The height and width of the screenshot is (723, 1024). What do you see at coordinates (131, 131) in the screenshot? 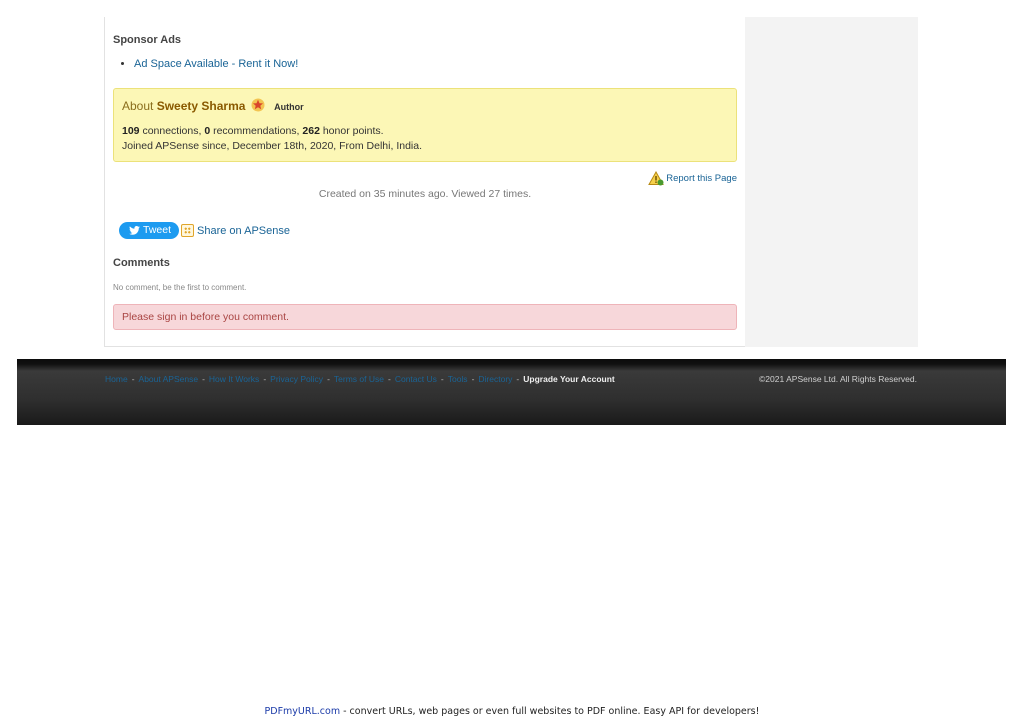
I see `connections-count: 109` at bounding box center [131, 131].